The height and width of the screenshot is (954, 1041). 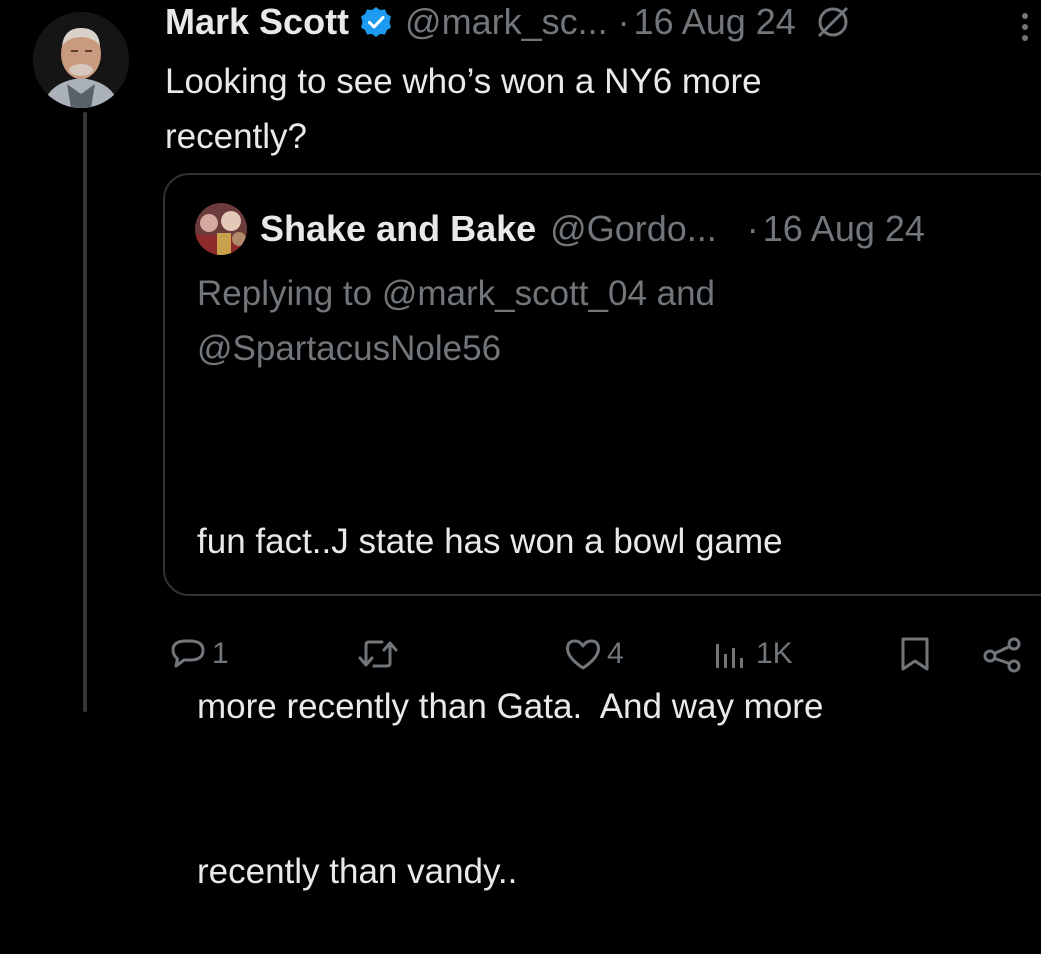 I want to click on action-bar: 1 4 1K, so click(x=520, y=655).